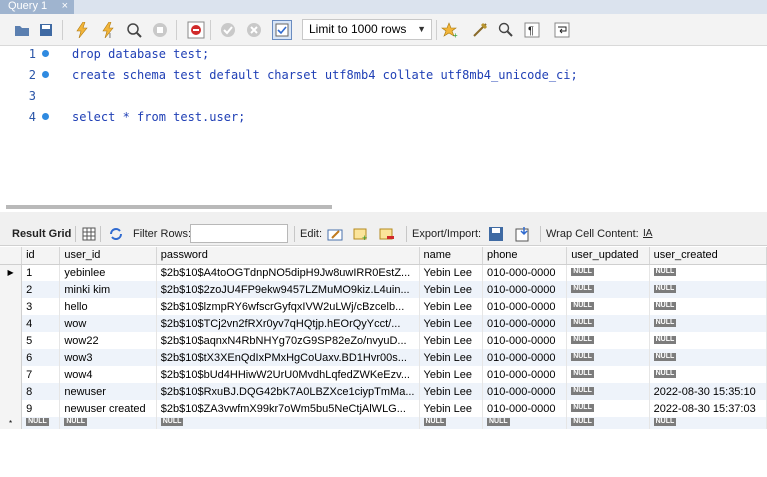 Image resolution: width=767 pixels, height=477 pixels. Describe the element at coordinates (647, 233) in the screenshot. I see `wrap-cell-icon: IA` at that location.